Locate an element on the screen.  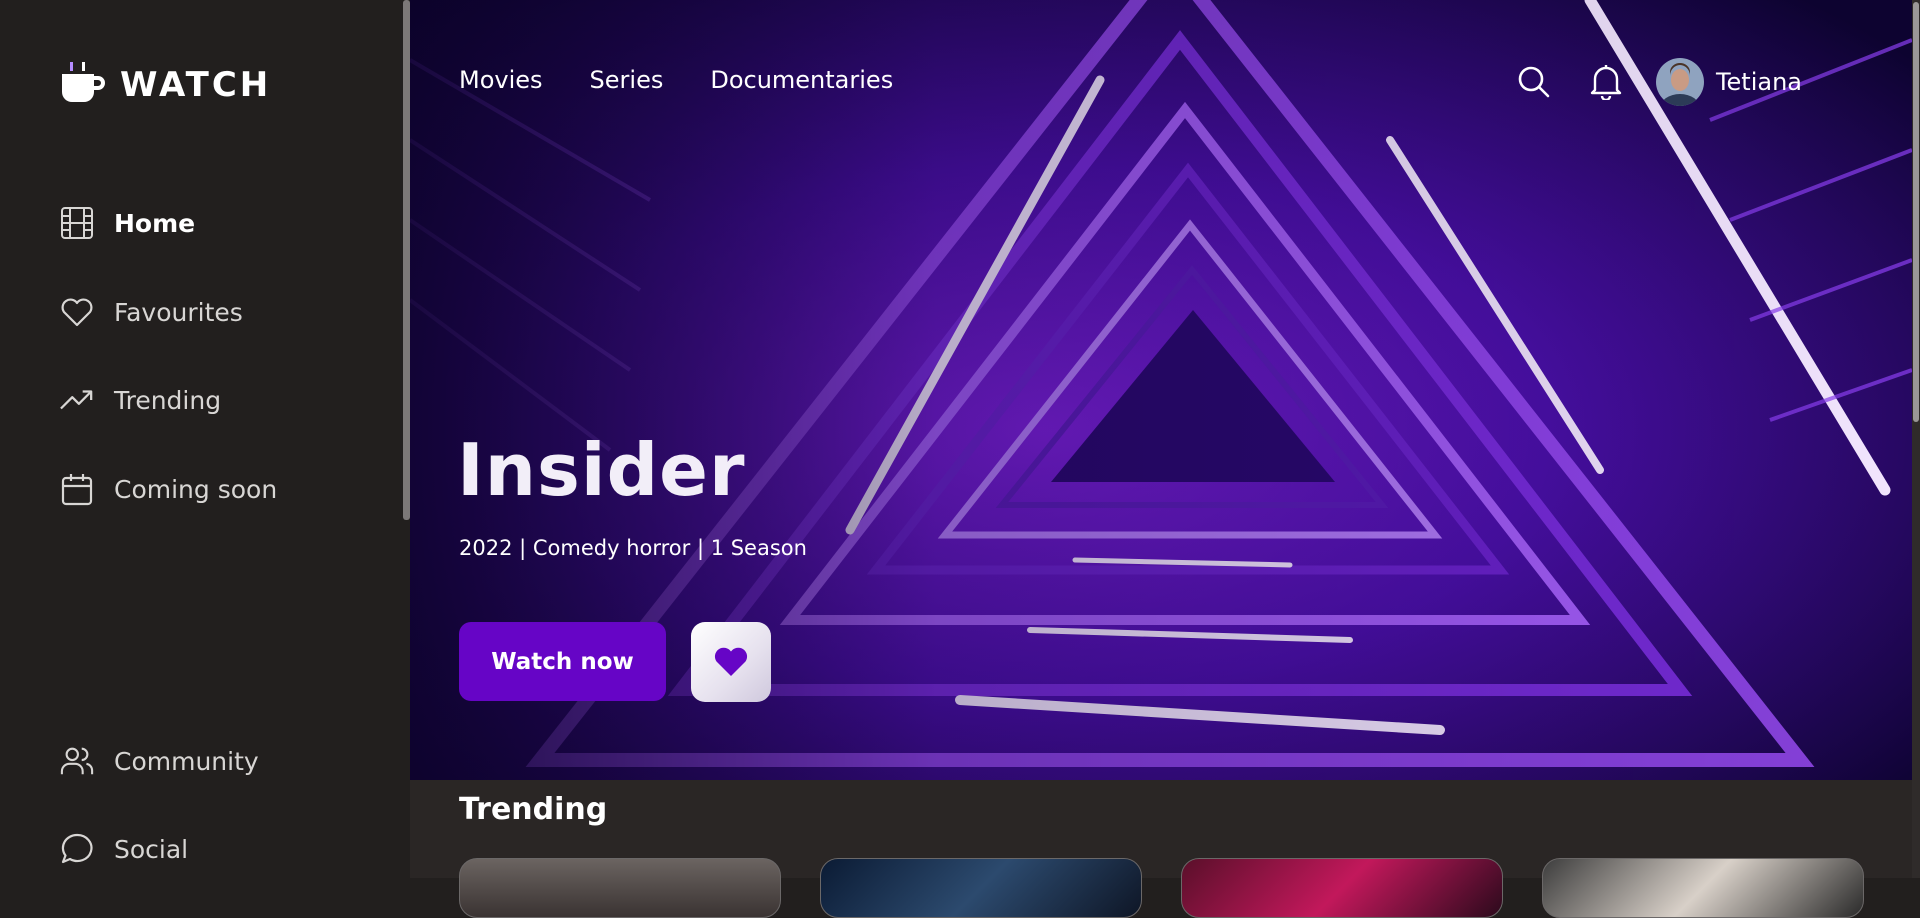
main-scrollbar-thumb is located at coordinates (1916, 212).